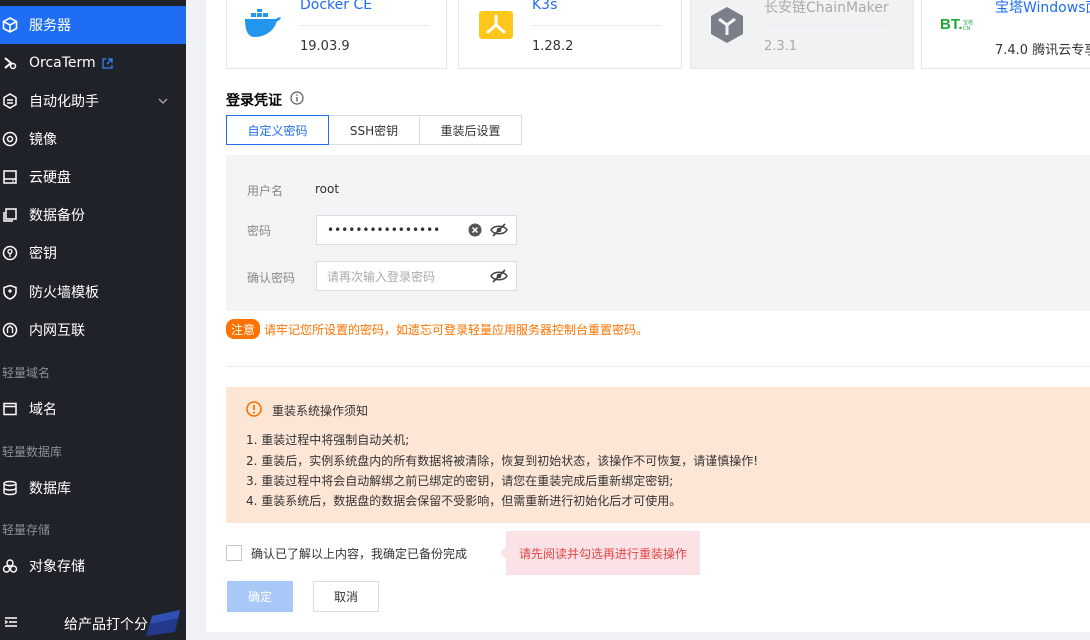 This screenshot has height=640, width=1090. Describe the element at coordinates (64, 293) in the screenshot. I see `sidebar-item-label: 防火墙模板` at that location.